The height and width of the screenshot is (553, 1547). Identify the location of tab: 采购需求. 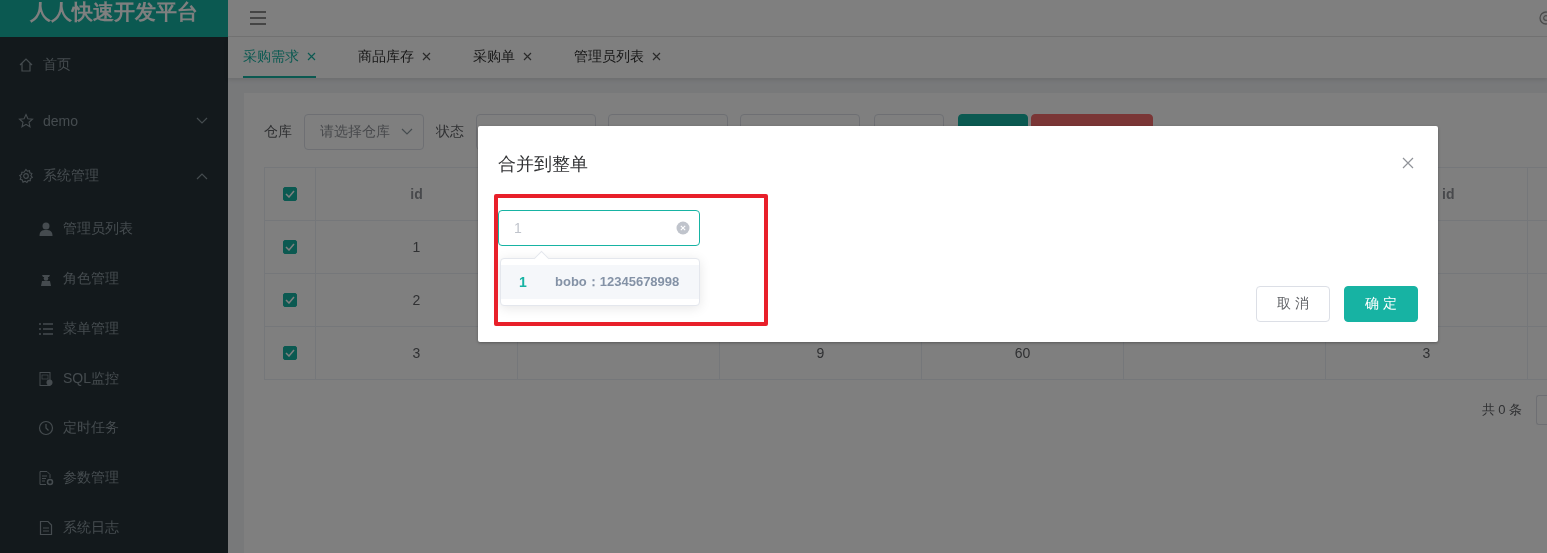
(279, 57).